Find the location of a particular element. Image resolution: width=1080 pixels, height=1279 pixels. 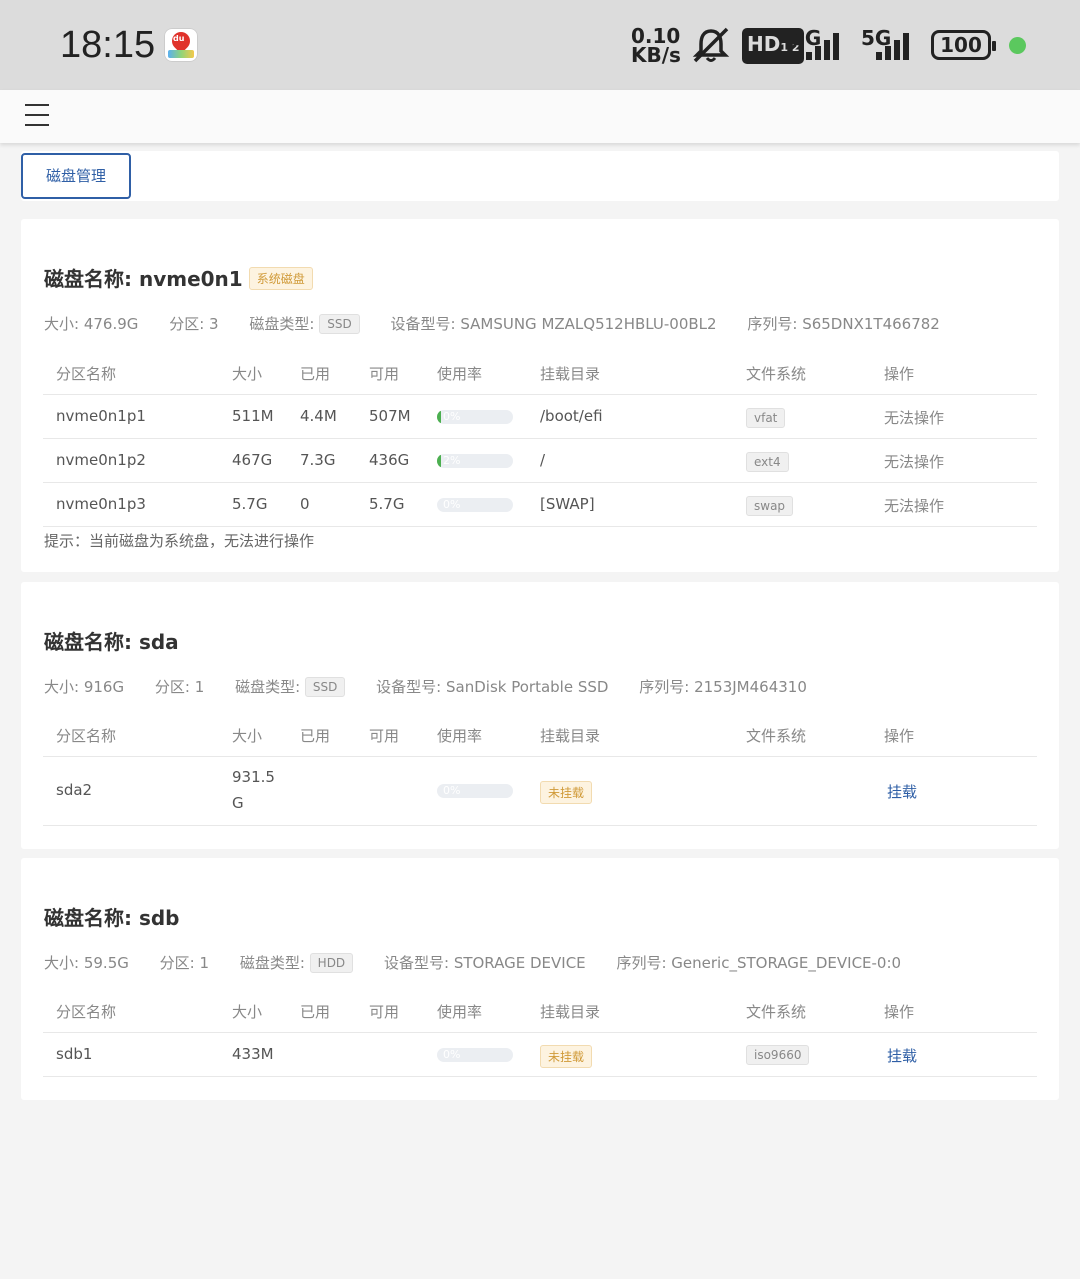

th-size: 大小 is located at coordinates (247, 374).